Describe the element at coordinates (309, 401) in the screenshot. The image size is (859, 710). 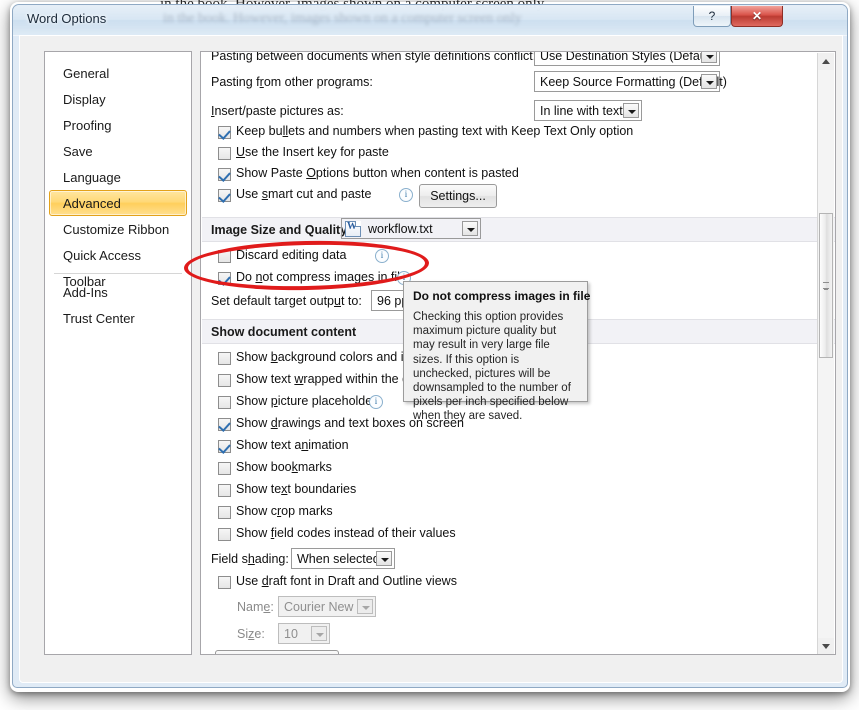
I see `label-show-picture-placeholders: Show picture placeholders` at that location.